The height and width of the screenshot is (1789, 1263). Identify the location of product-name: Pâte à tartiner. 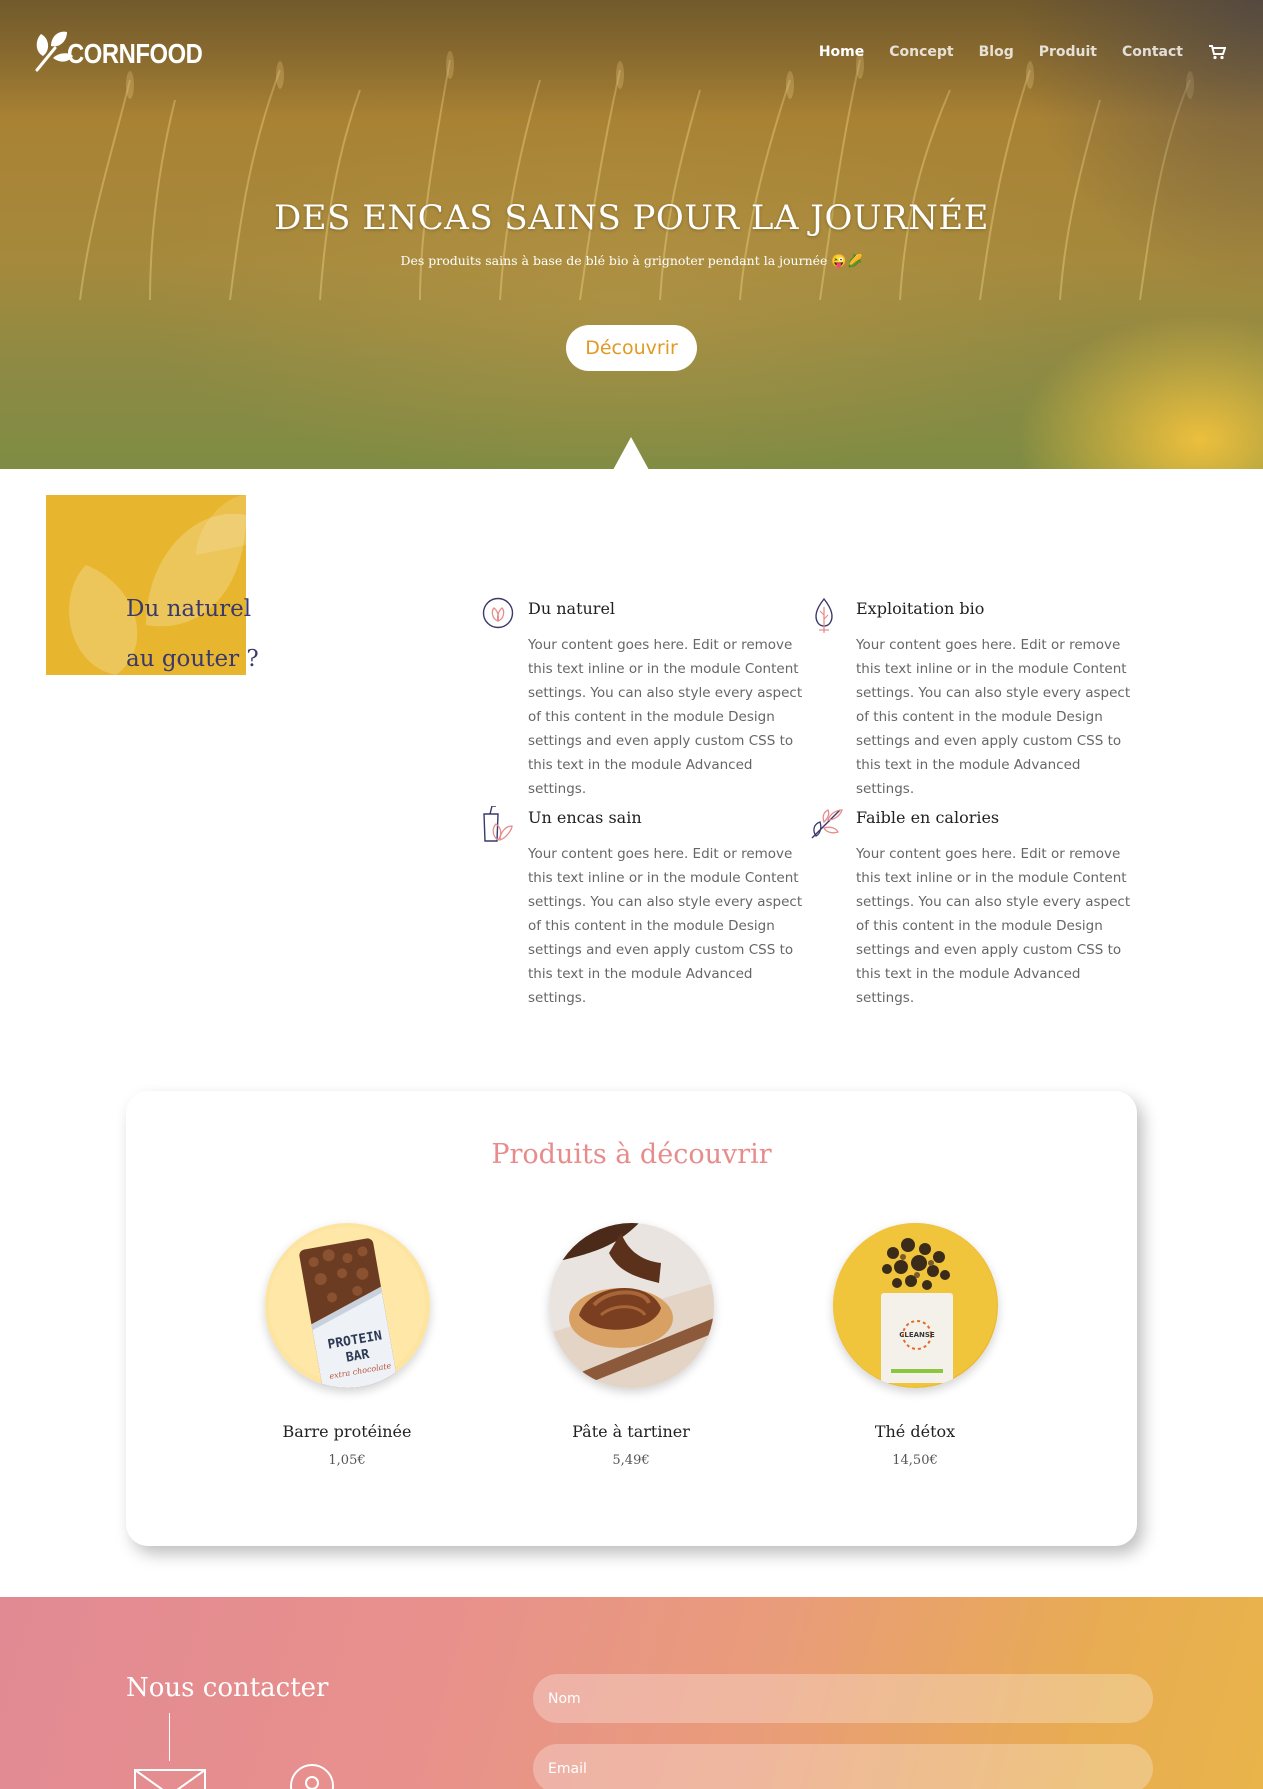
(631, 1431).